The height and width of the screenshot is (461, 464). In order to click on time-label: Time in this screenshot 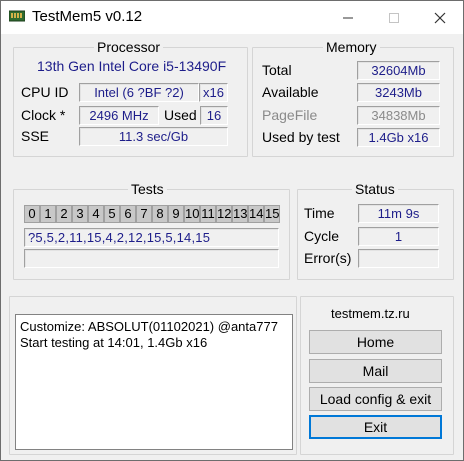, I will do `click(319, 213)`.